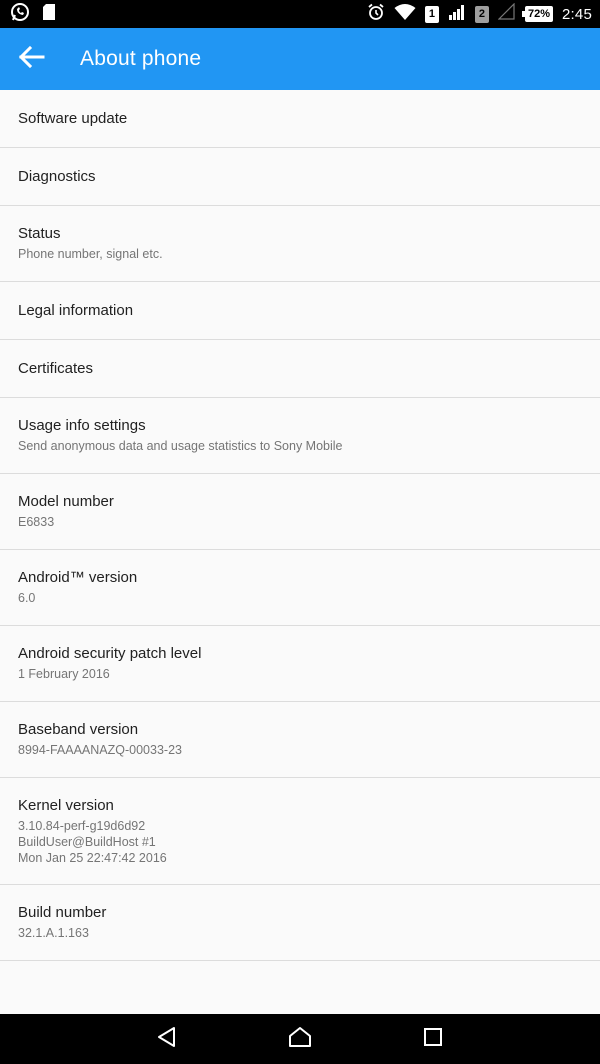 The height and width of the screenshot is (1064, 600). I want to click on item-title: Build number, so click(62, 912).